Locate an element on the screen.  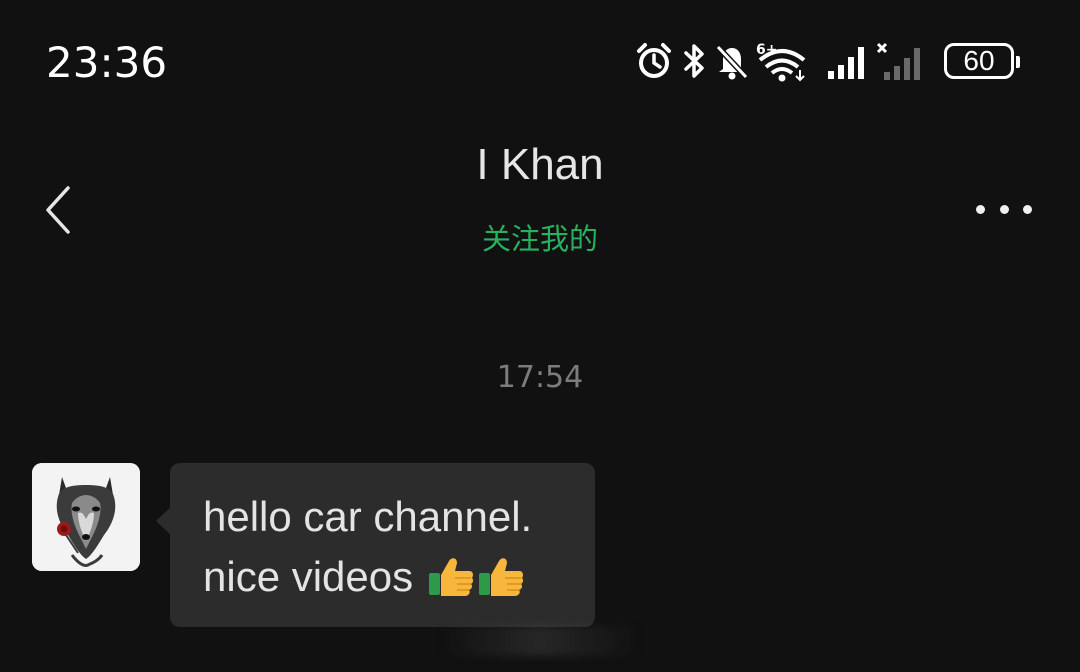
message-line-1: hello car channel. is located at coordinates (368, 516).